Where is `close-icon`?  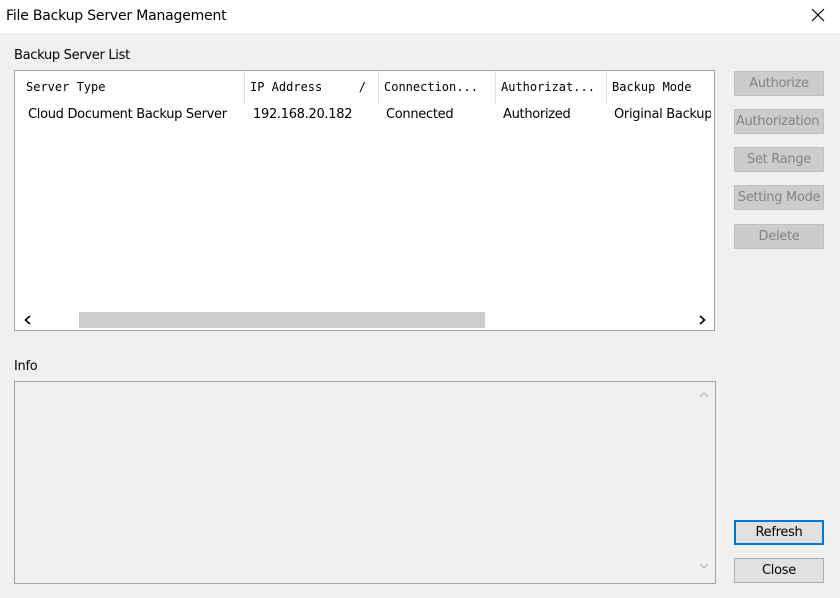 close-icon is located at coordinates (818, 15).